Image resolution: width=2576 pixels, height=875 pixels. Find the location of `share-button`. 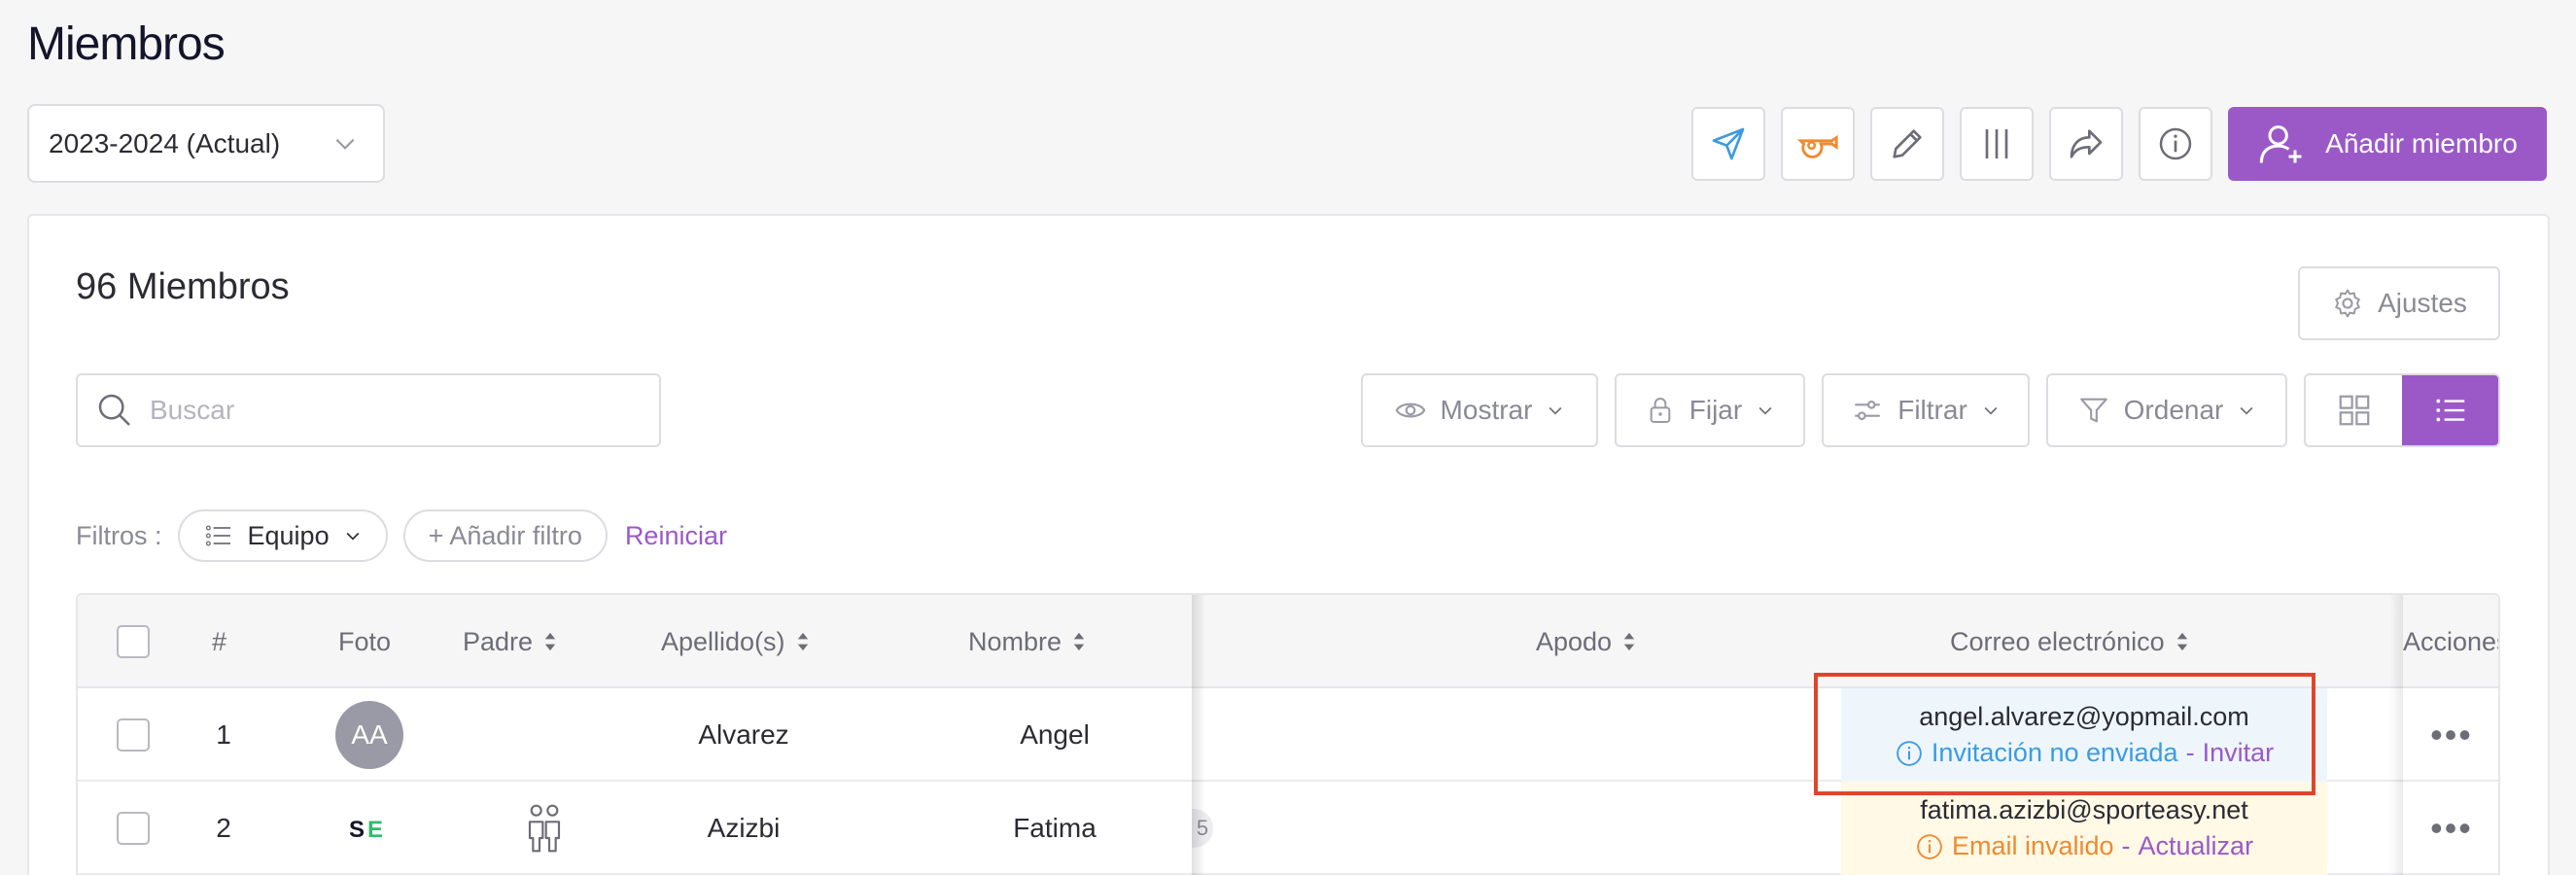

share-button is located at coordinates (2086, 144).